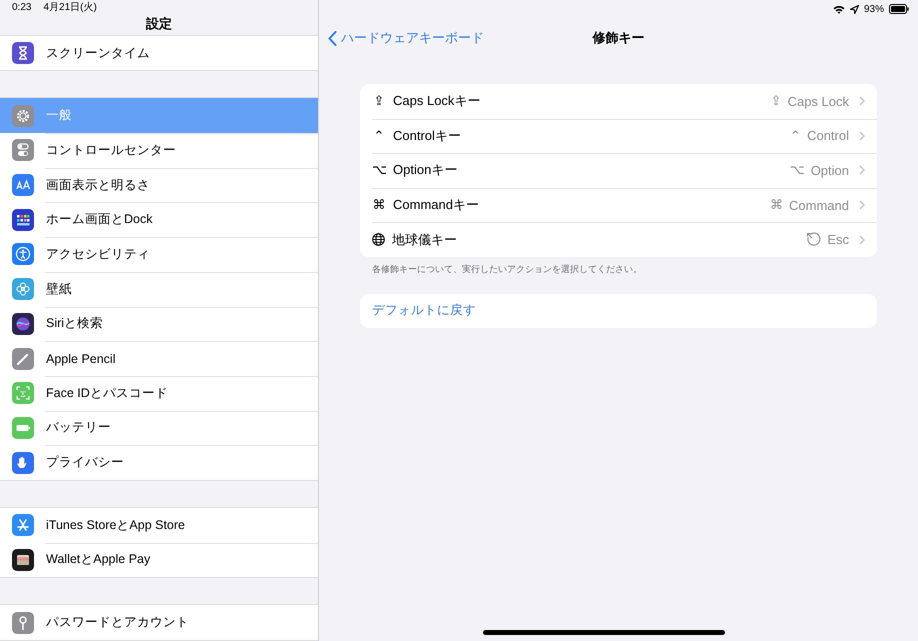 The image size is (918, 641). Describe the element at coordinates (159, 622) in the screenshot. I see `sidebar-item: パスワードとアカウント` at that location.